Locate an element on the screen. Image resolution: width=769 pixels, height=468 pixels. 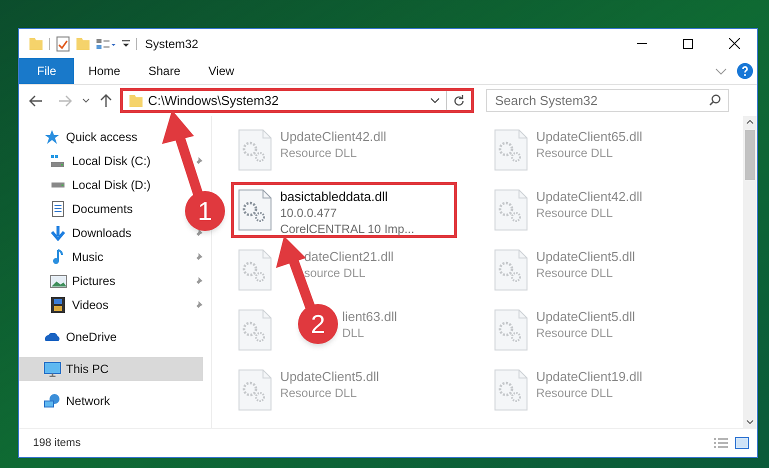
item-count: 198 items is located at coordinates (57, 443).